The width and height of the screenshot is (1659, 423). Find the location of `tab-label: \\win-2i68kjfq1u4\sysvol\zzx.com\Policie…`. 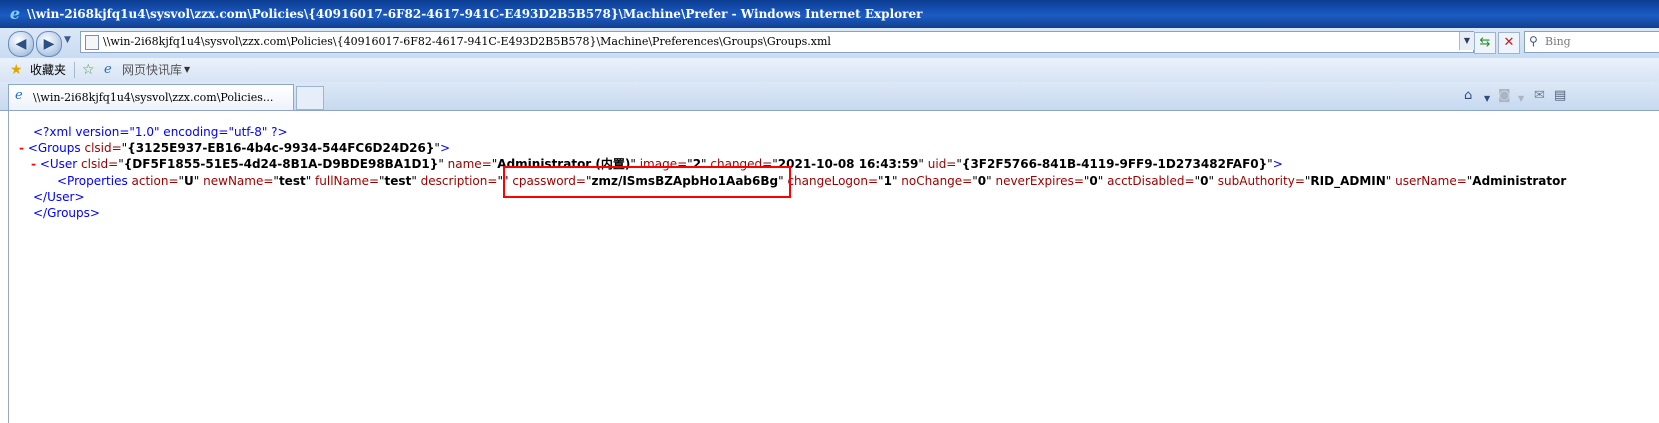

tab-label: \\win-2i68kjfq1u4\sysvol\zzx.com\Policie… is located at coordinates (153, 97).